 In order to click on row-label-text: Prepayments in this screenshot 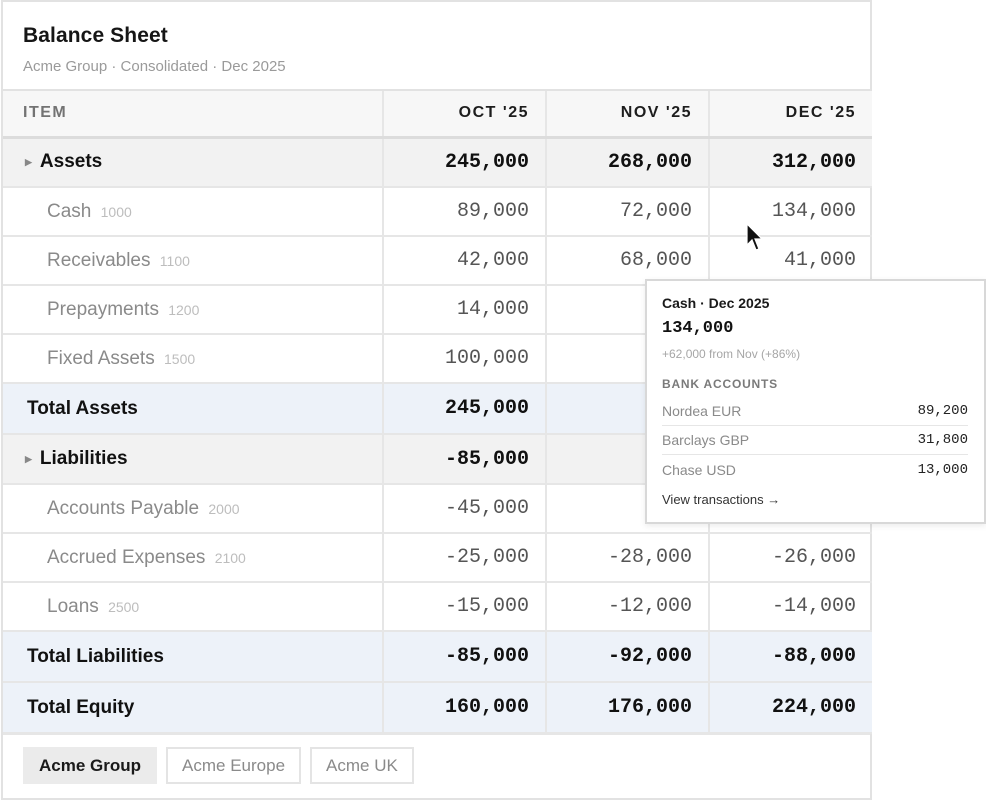, I will do `click(103, 309)`.